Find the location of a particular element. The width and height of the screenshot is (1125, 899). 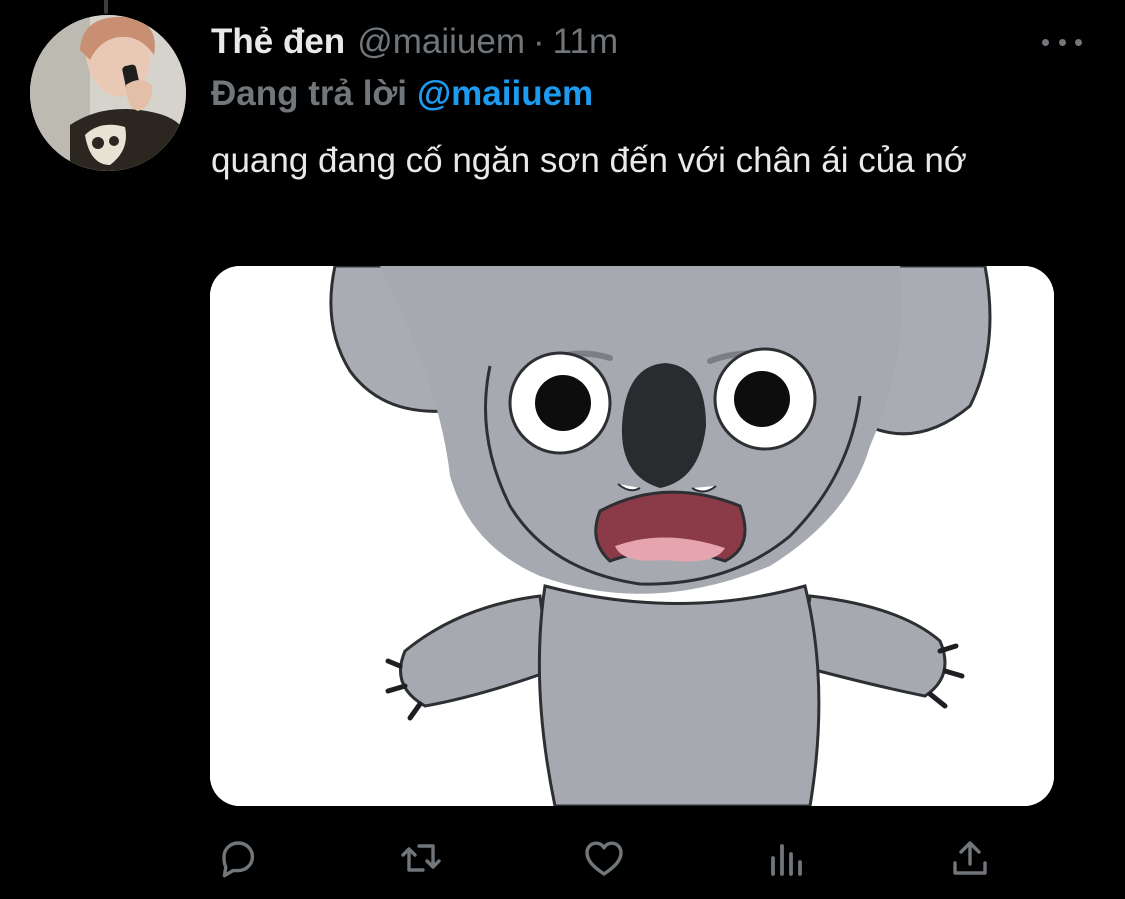

thread-connector-line is located at coordinates (106, 7).